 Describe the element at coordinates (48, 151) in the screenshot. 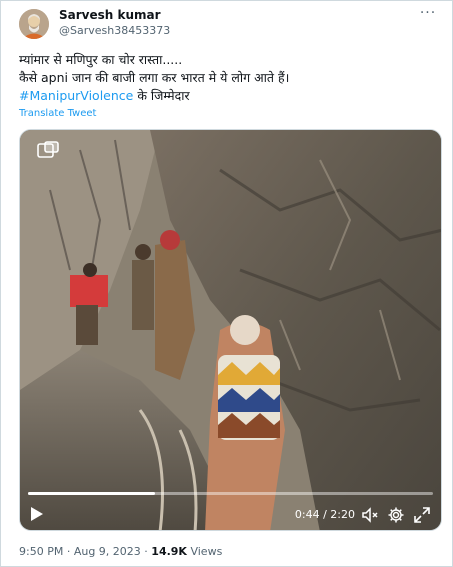

I see `picture-in-picture-icon` at that location.